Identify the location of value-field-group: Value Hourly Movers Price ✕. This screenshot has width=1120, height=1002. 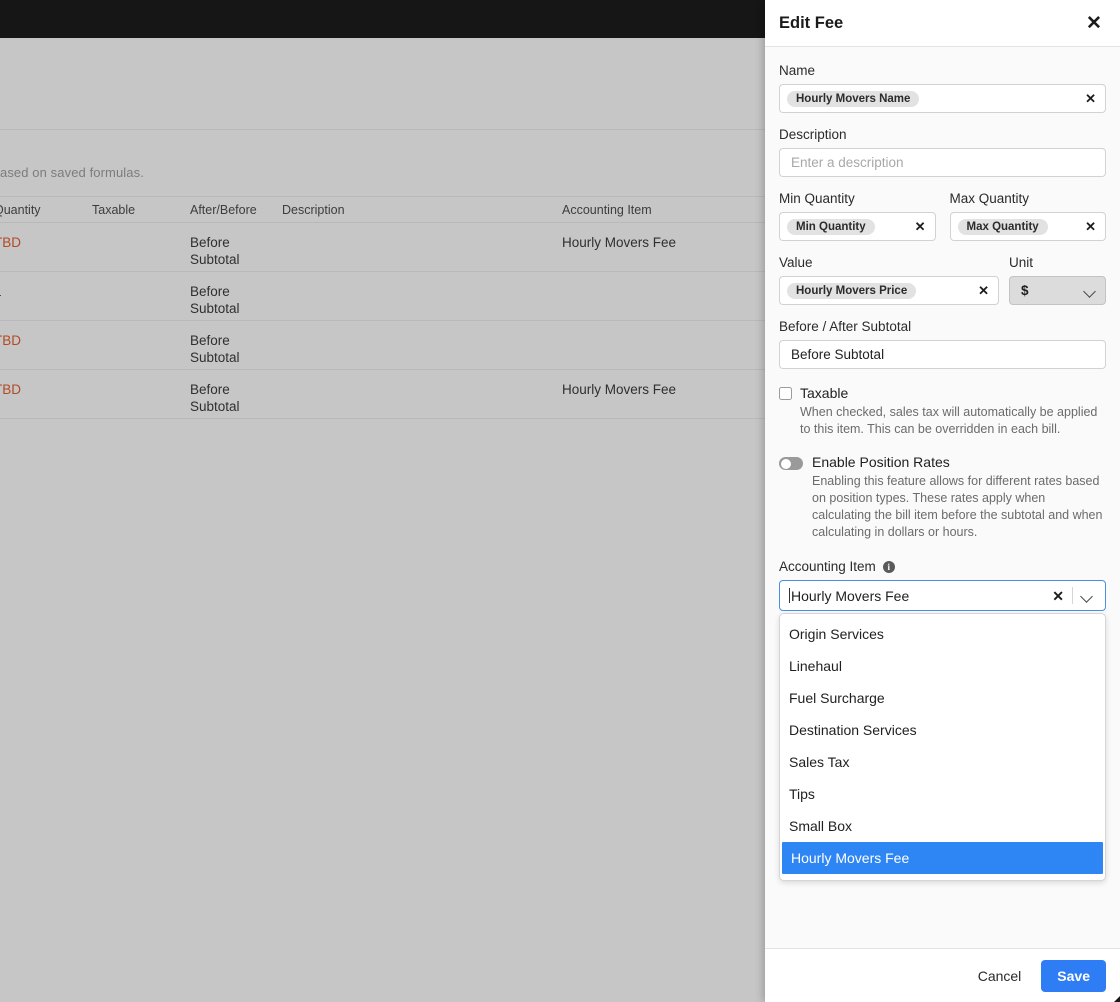
(889, 280).